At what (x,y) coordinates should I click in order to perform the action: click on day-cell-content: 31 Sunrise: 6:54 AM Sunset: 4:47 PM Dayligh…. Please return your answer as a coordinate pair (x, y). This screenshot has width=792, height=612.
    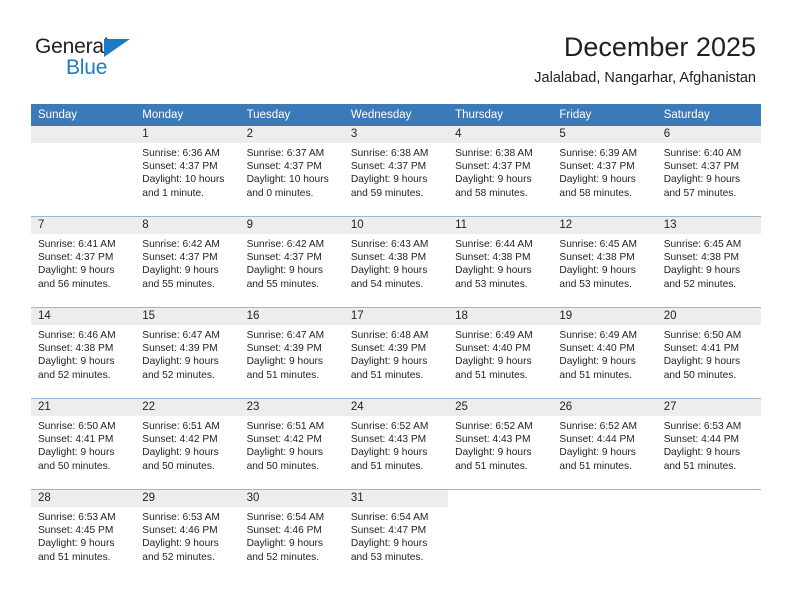
    Looking at the image, I should click on (396, 535).